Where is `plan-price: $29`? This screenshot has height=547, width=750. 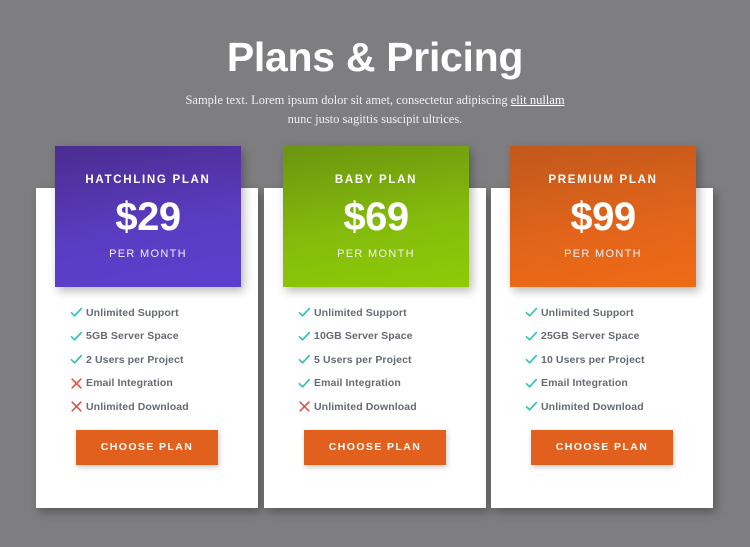
plan-price: $29 is located at coordinates (148, 217).